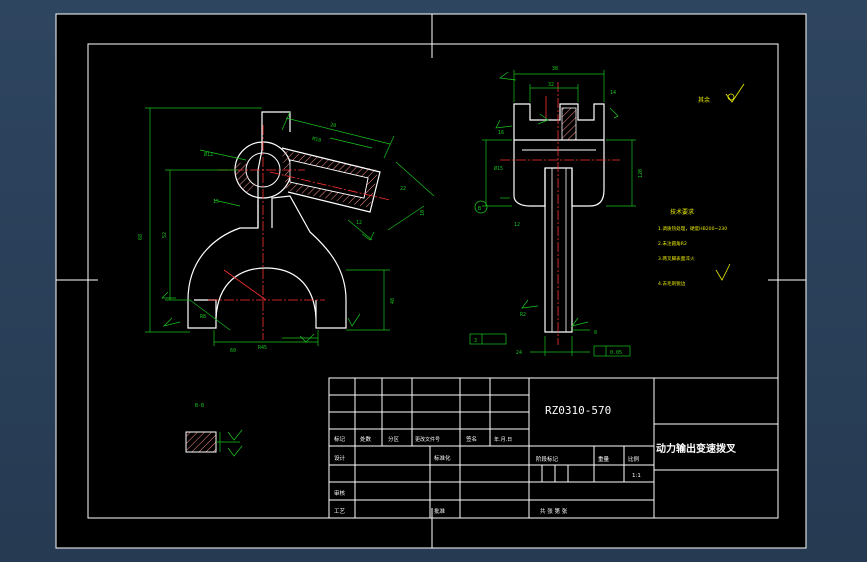  What do you see at coordinates (523, 315) in the screenshot?
I see `dim-side-r2: R2` at bounding box center [523, 315].